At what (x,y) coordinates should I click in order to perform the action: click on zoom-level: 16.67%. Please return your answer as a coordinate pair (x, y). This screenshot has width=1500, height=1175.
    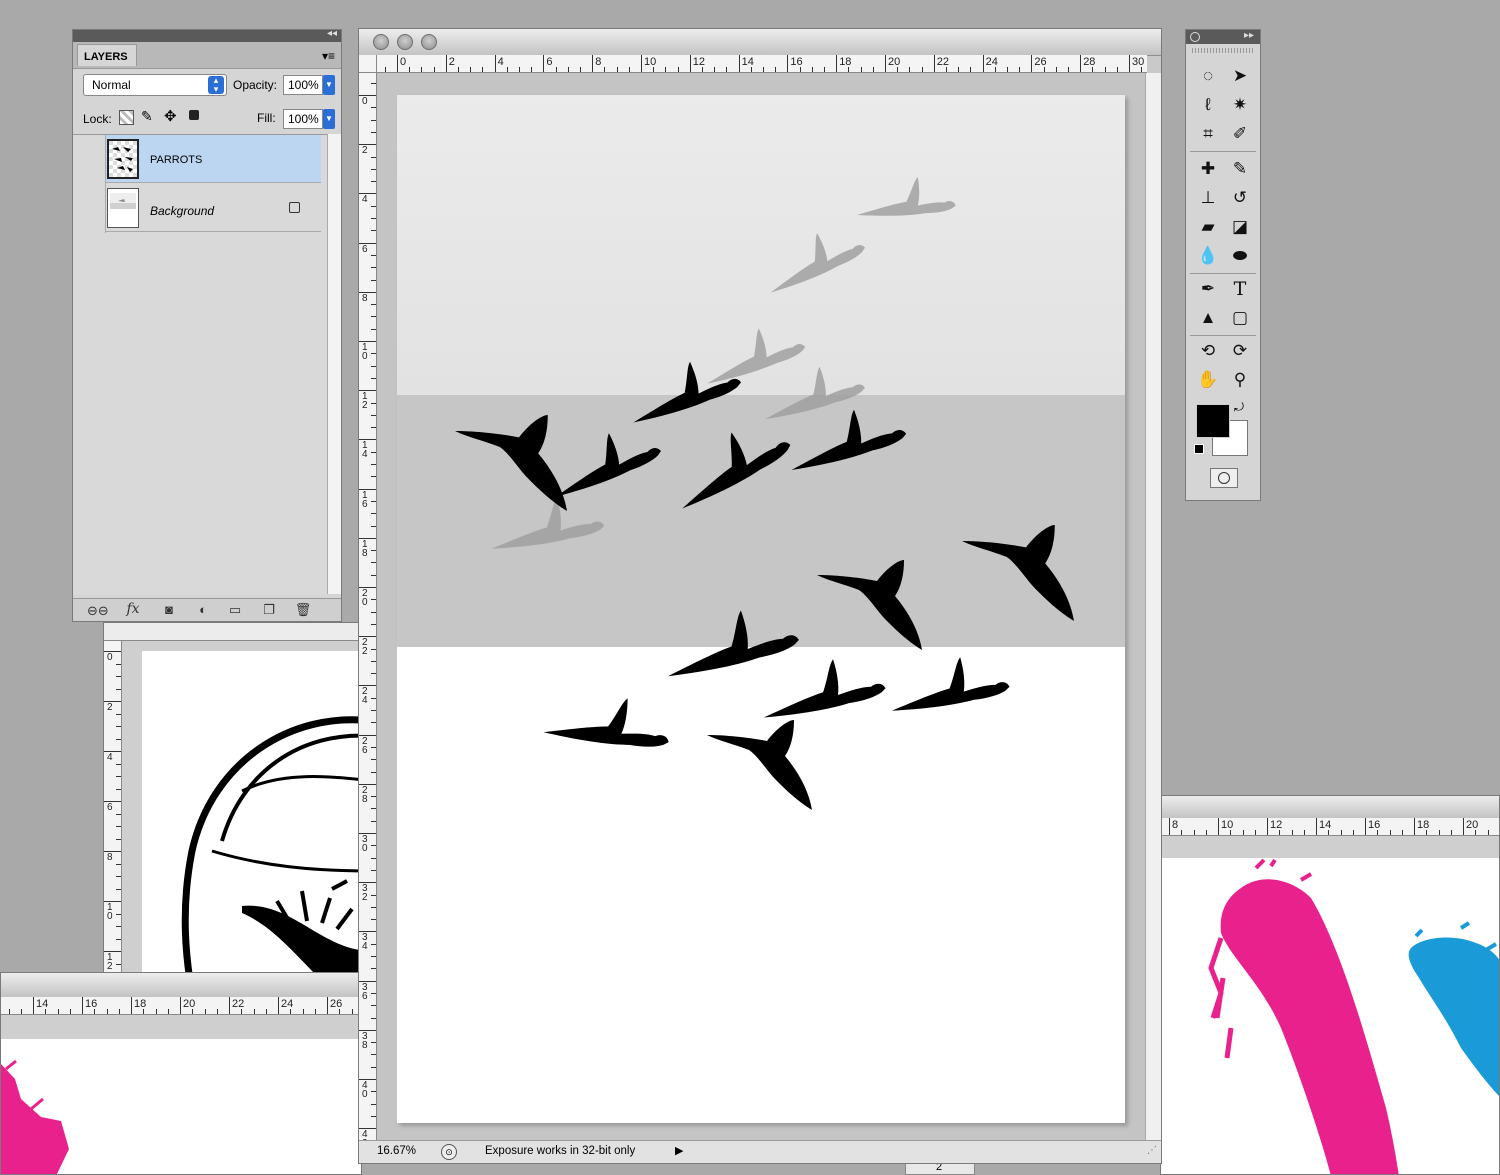
    Looking at the image, I should click on (396, 1151).